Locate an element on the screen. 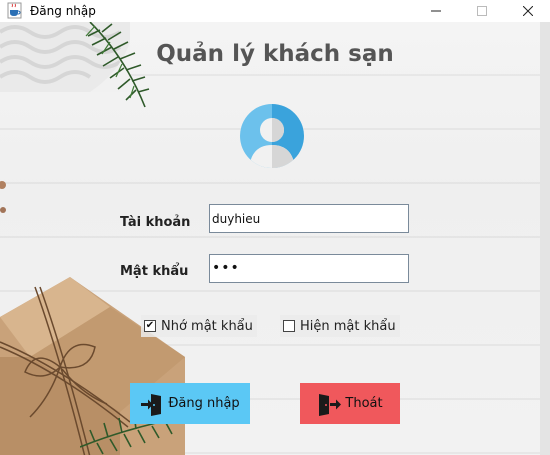 This screenshot has width=550, height=455. show-password-label: Hiện mật khẩu is located at coordinates (348, 326).